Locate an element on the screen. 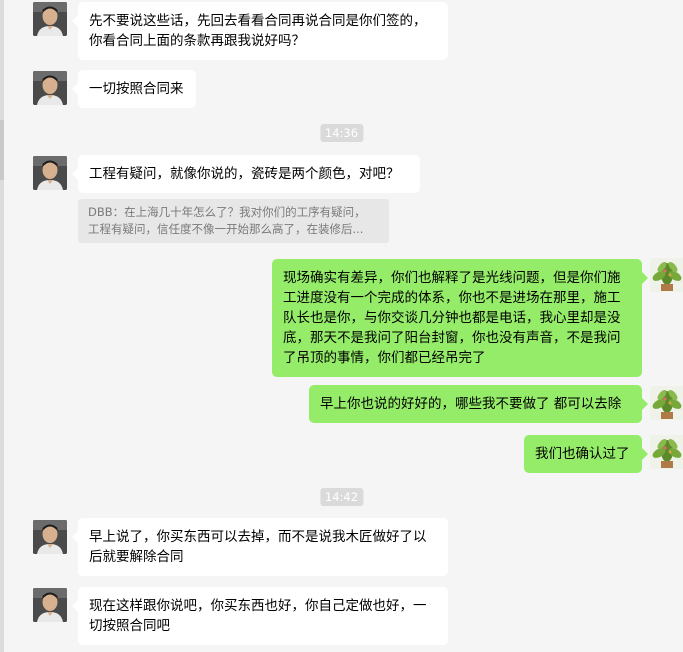  message-line: 早上说了，你买东西可以去掉，而不是说我木匠做好了以 is located at coordinates (258, 537).